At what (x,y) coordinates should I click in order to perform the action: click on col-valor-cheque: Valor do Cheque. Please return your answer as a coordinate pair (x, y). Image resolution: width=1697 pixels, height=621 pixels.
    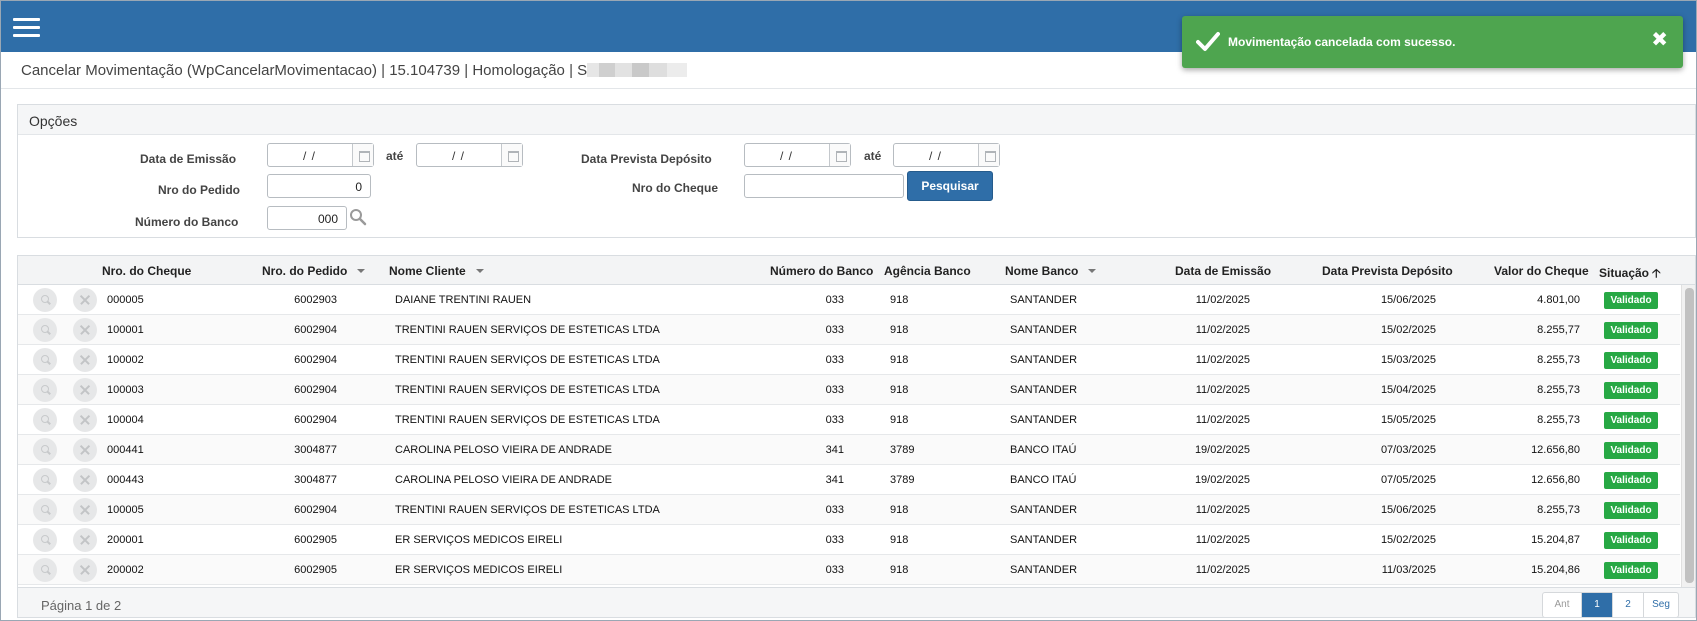
    Looking at the image, I should click on (1541, 271).